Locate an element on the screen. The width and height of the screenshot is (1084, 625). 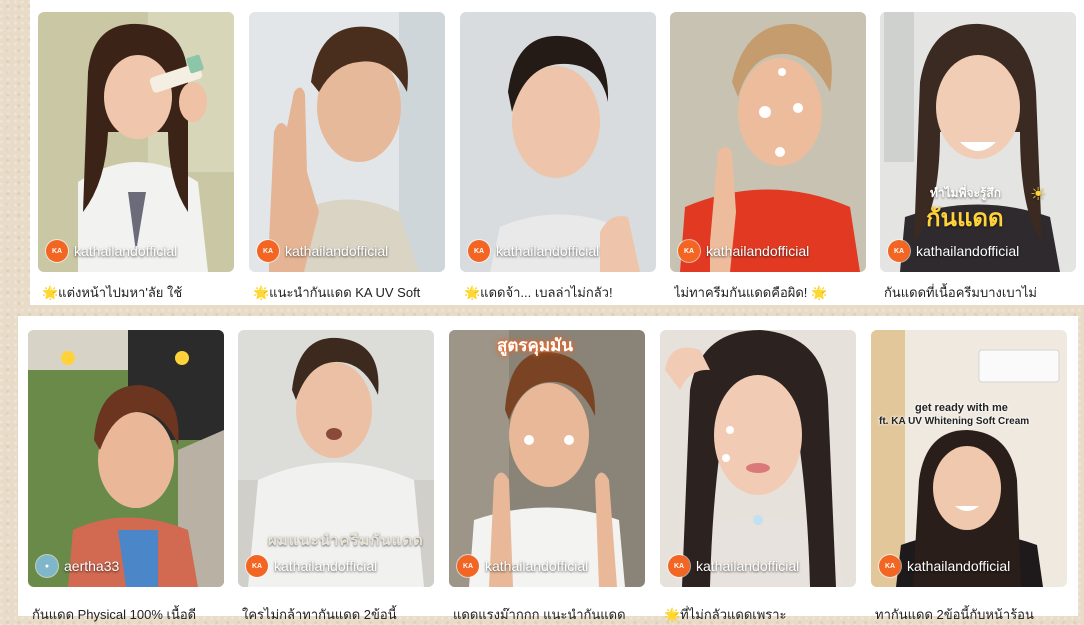
video-caption: กันแดด Physical 100% เนื้อดี is located at coordinates (132, 614).